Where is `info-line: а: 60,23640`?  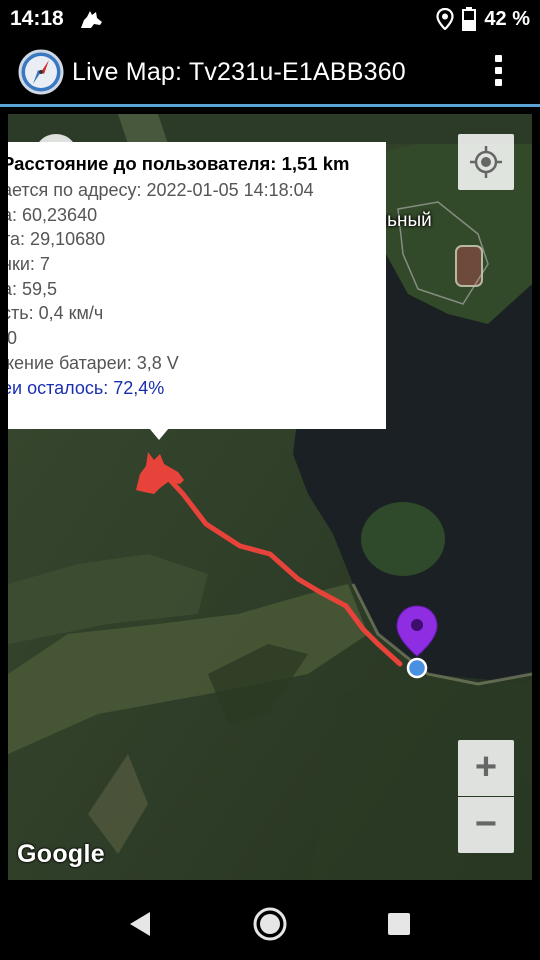 info-line: а: 60,23640 is located at coordinates (53, 214).